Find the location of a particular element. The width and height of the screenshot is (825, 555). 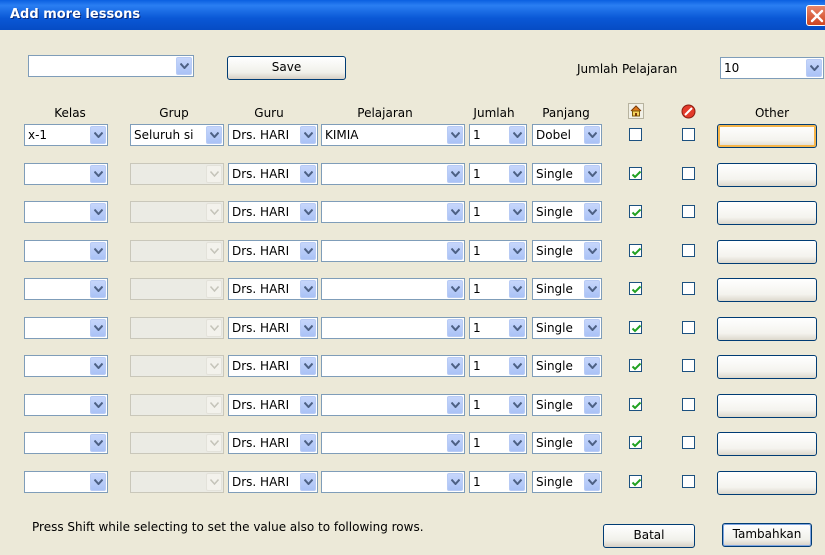

close-button is located at coordinates (815, 15).